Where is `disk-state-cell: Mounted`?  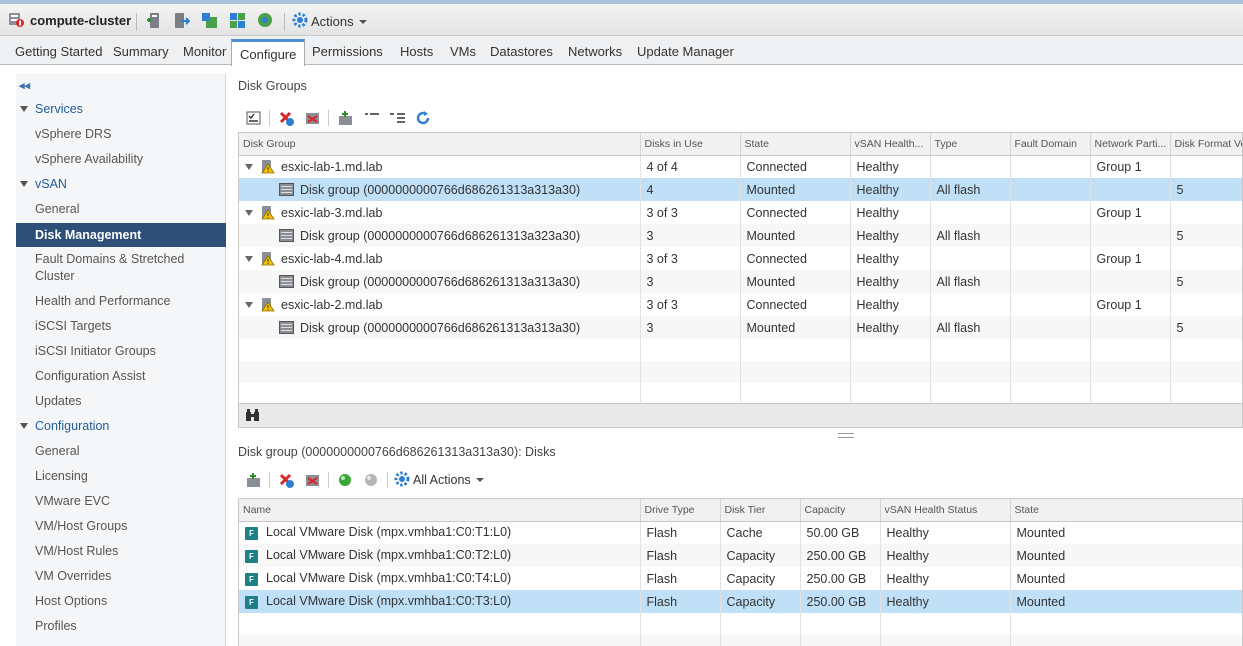 disk-state-cell: Mounted is located at coordinates (1126, 532).